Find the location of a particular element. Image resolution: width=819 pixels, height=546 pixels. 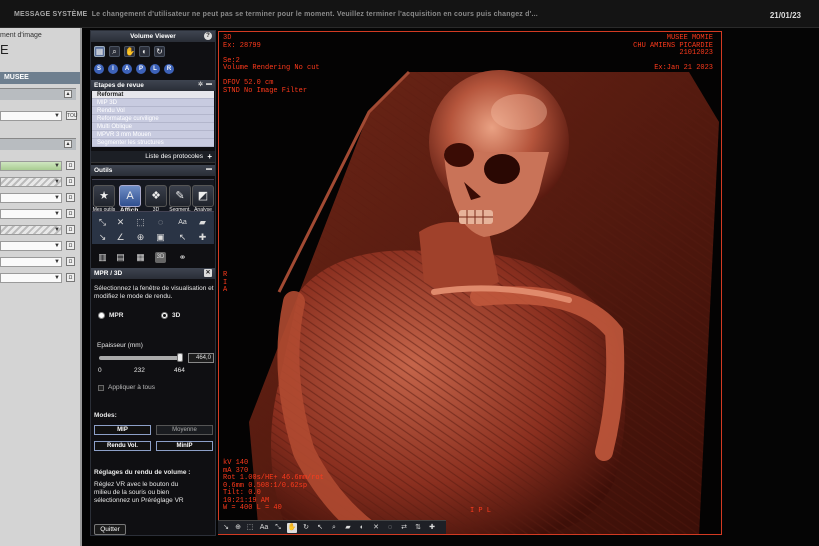

left-panel-row-8: ▼ is located at coordinates (31, 278).